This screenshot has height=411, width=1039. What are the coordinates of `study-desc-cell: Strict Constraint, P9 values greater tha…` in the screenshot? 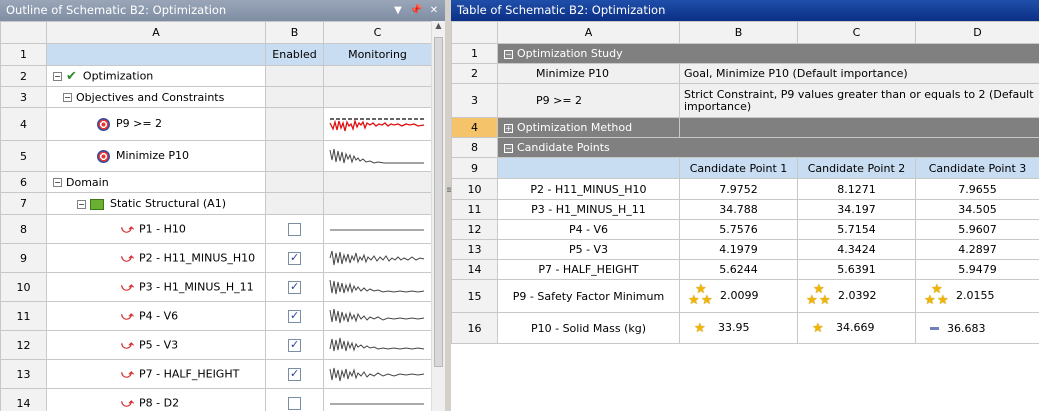 It's located at (859, 100).